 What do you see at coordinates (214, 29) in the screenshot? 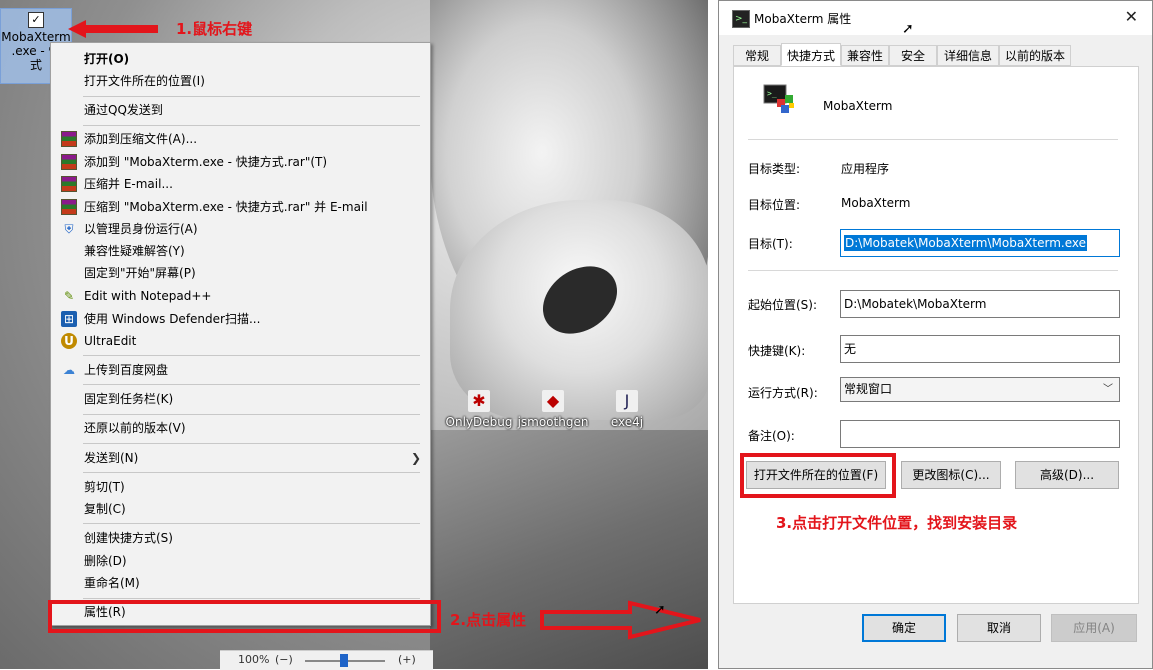
I see `annotation-step1: 1.鼠标右键` at bounding box center [214, 29].